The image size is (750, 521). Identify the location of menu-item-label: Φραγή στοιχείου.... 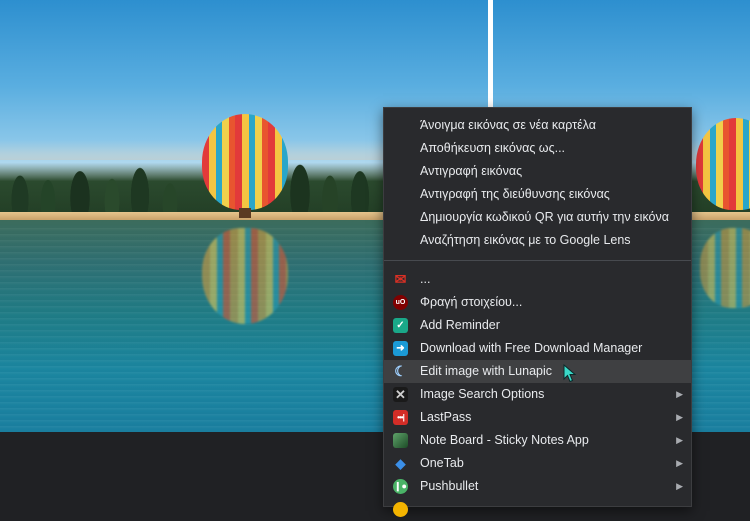
(471, 302).